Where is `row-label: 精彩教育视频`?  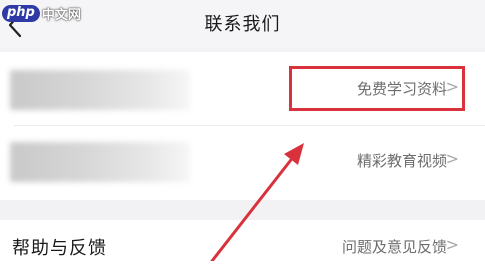
row-label: 精彩教育视频 is located at coordinates (401, 161).